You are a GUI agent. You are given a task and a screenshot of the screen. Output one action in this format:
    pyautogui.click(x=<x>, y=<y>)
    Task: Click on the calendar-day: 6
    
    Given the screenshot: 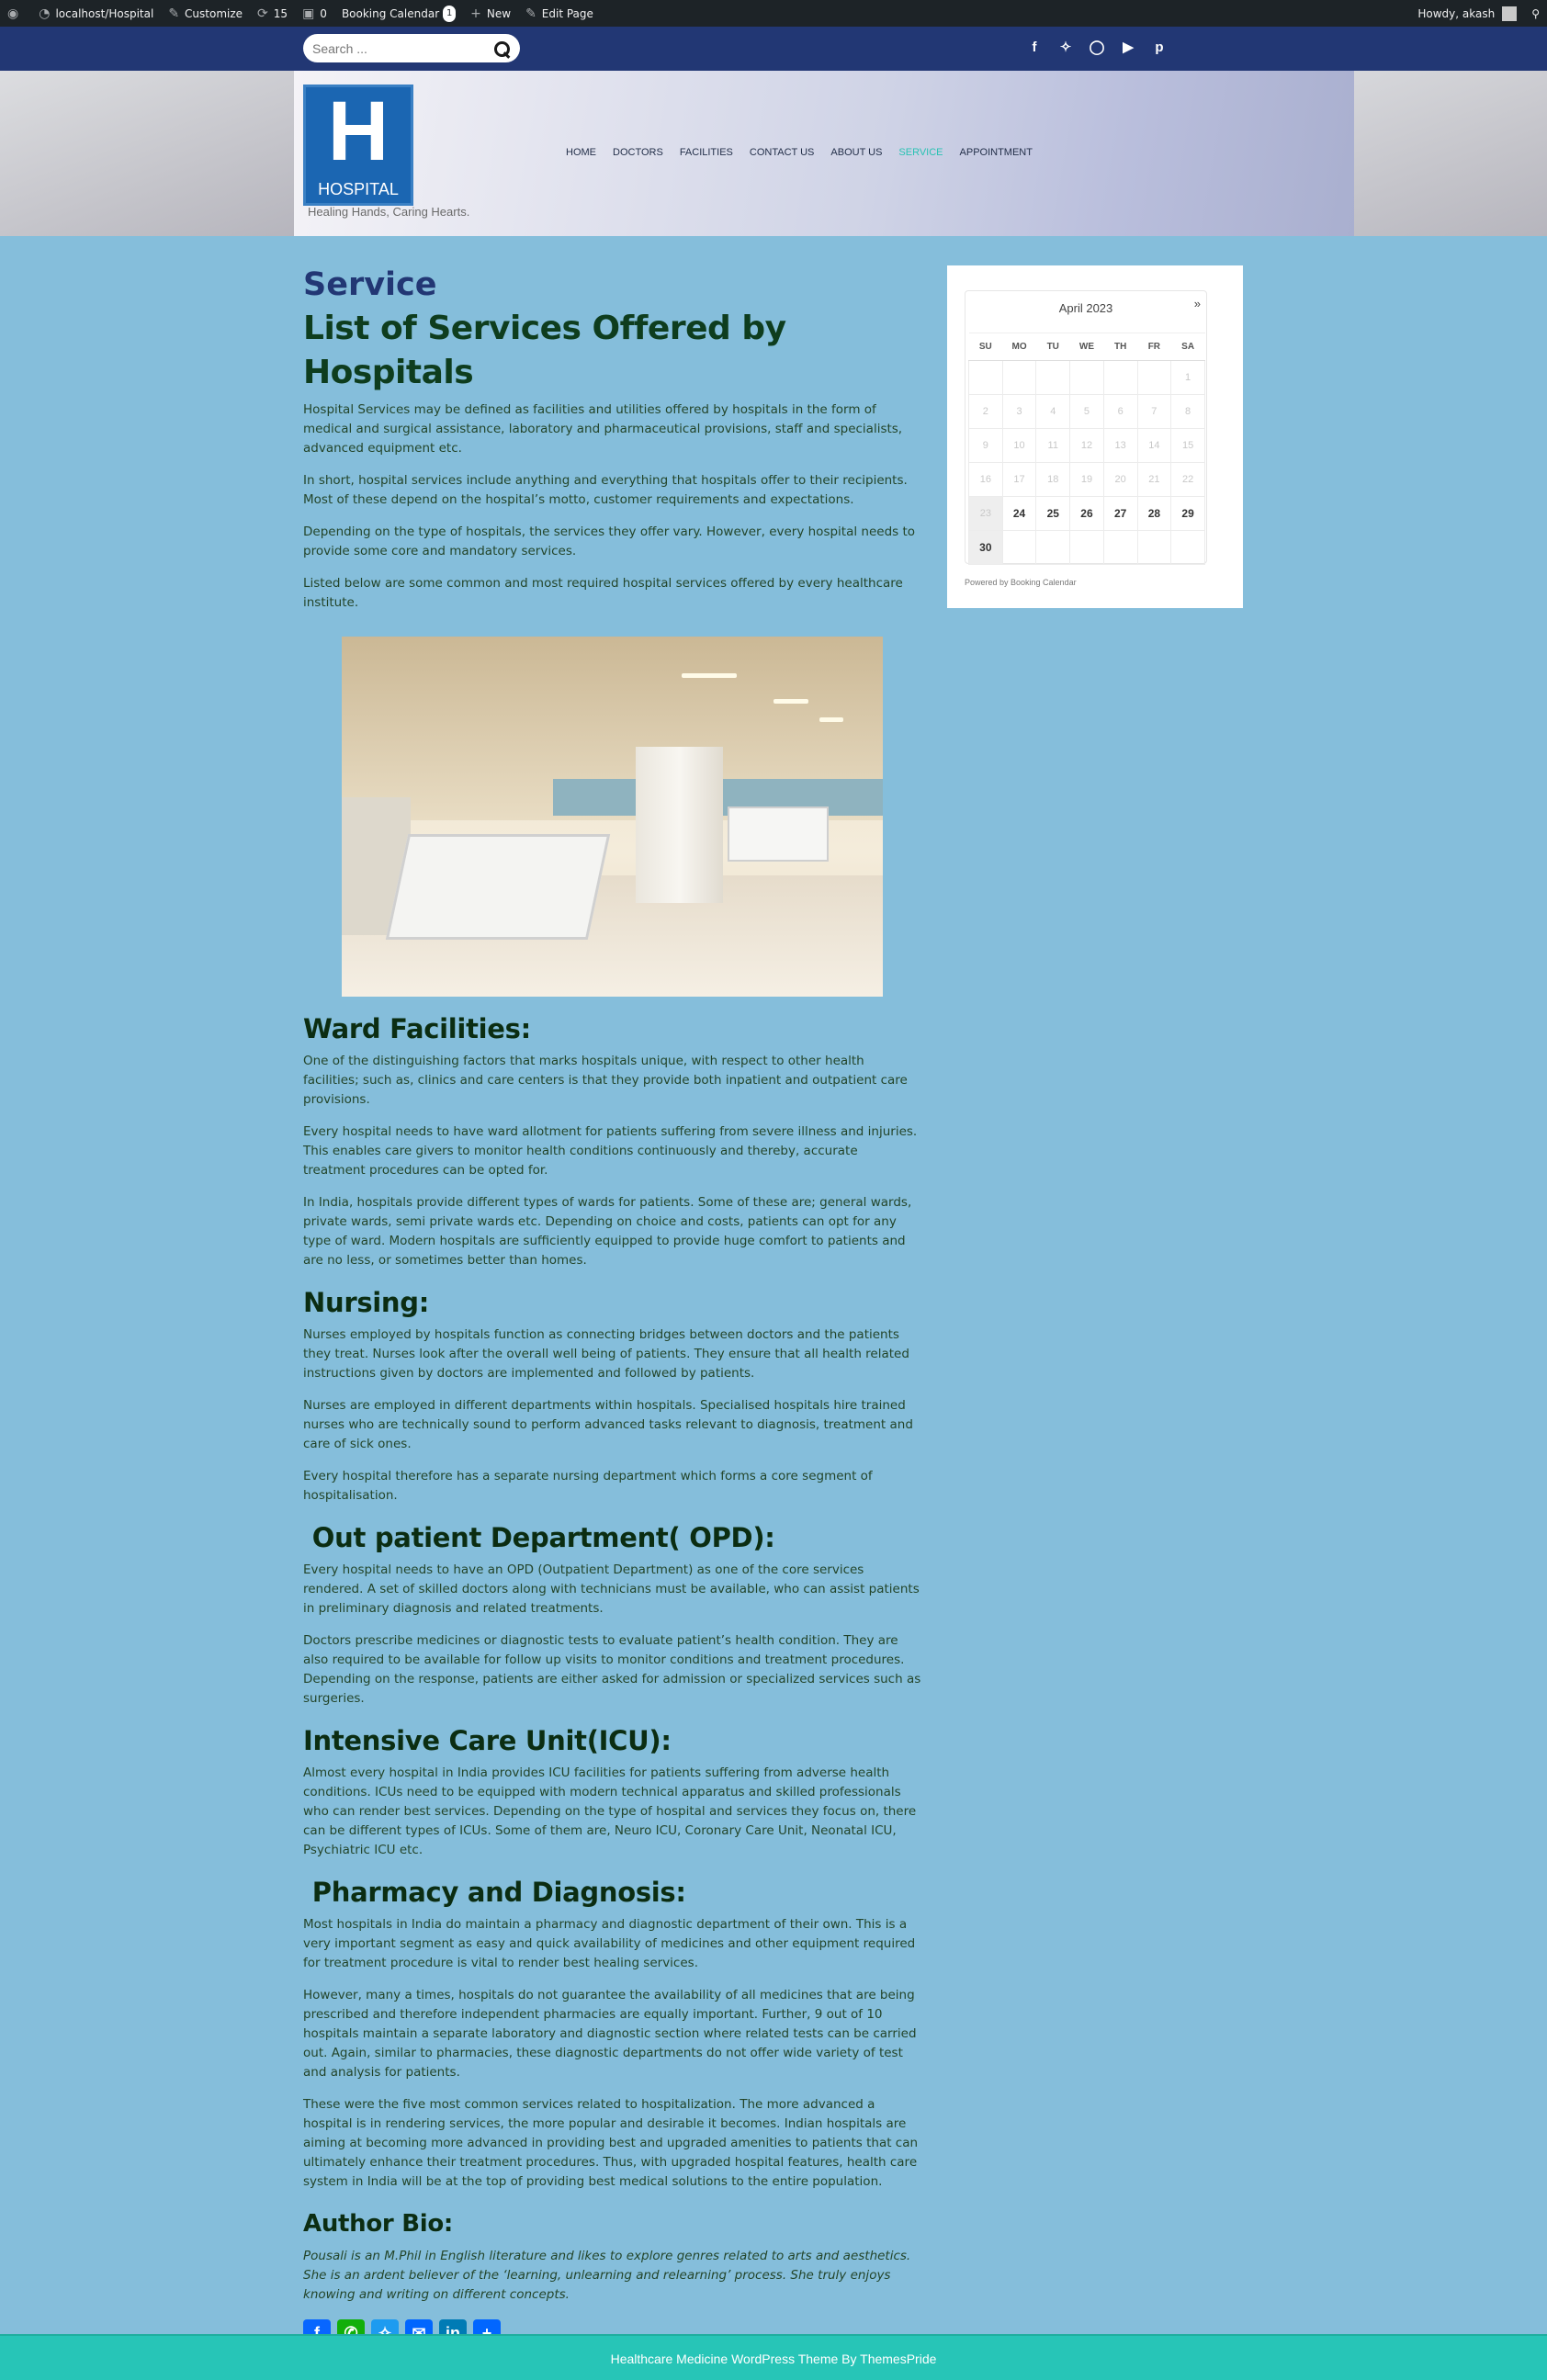 What is the action you would take?
    pyautogui.click(x=1120, y=411)
    